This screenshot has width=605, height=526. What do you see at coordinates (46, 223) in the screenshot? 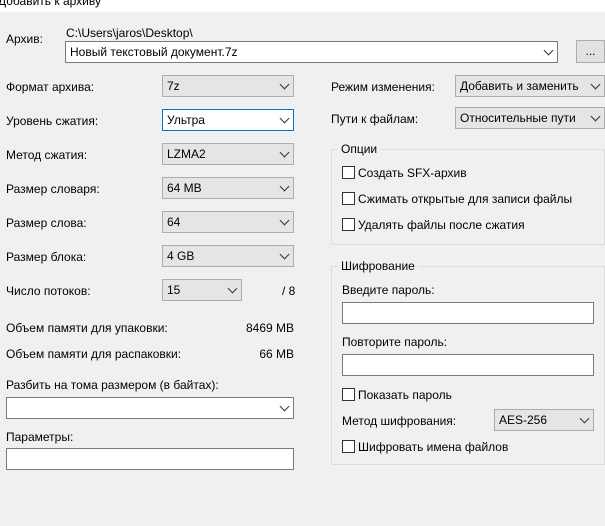
I see `word-label: Размер слова:` at bounding box center [46, 223].